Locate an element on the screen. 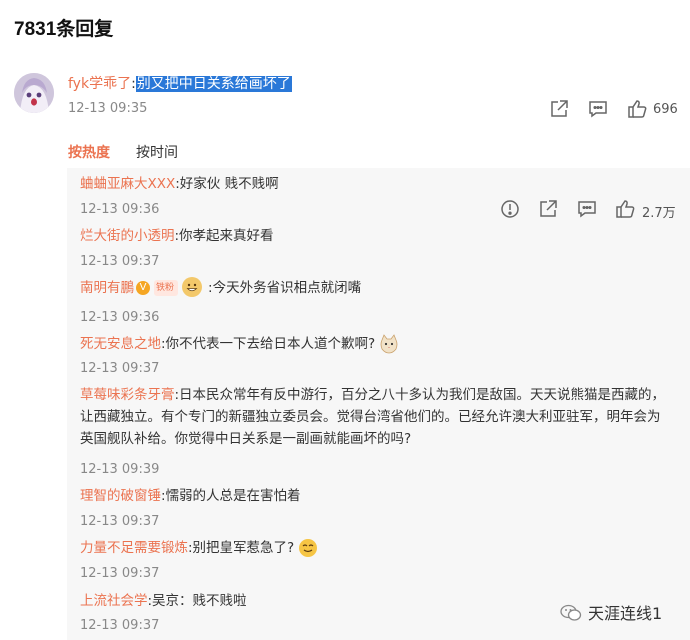 This screenshot has height=640, width=690. watermark: 天涯连线1 is located at coordinates (611, 613).